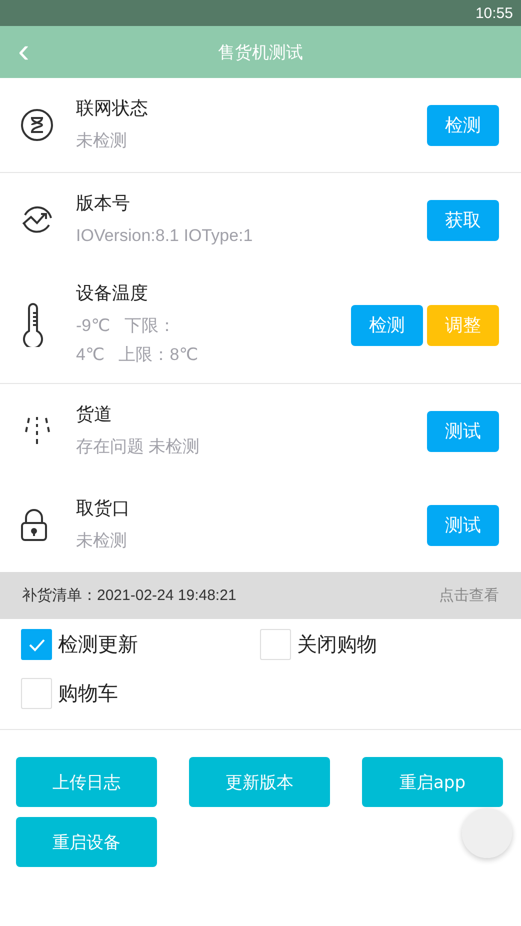  Describe the element at coordinates (112, 293) in the screenshot. I see `item-title: 设备温度` at that location.